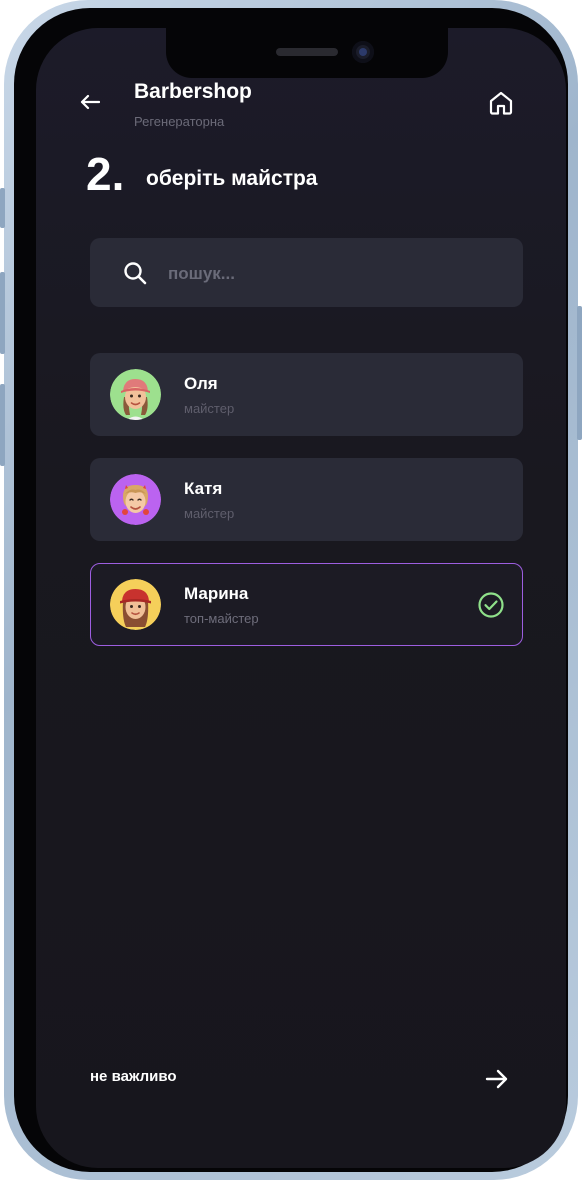  I want to click on next-button, so click(497, 1079).